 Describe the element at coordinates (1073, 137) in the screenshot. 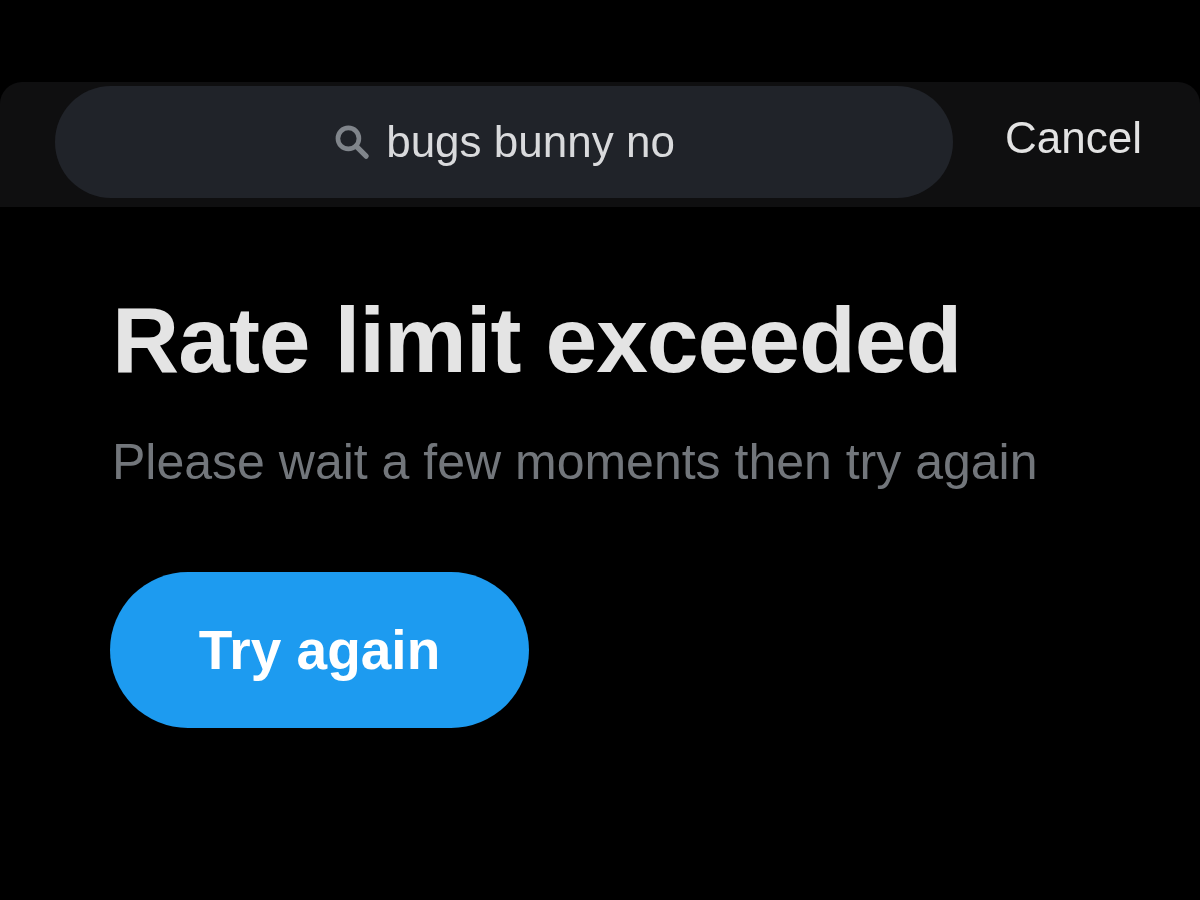

I see `cancel-button: Cancel` at that location.